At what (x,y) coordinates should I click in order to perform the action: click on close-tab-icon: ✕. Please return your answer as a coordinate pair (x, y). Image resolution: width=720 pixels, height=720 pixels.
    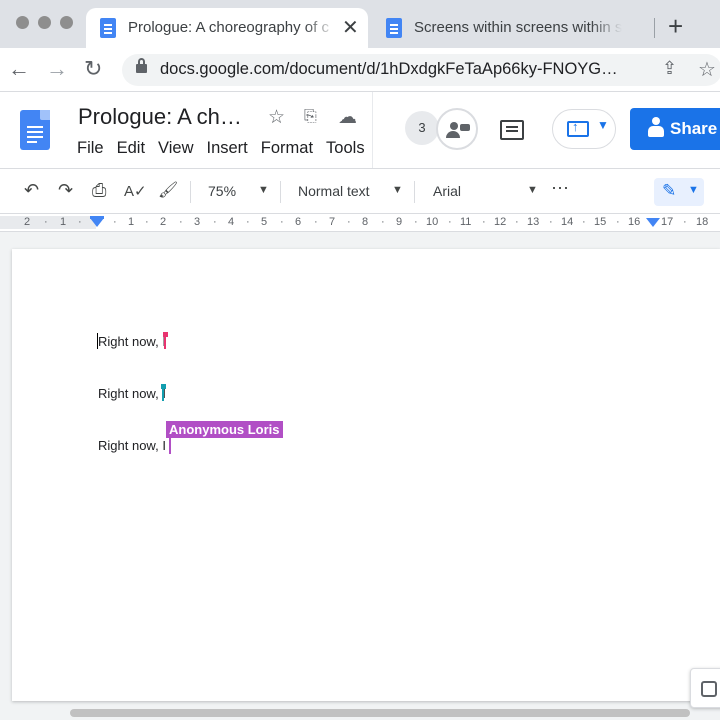
    Looking at the image, I should click on (350, 27).